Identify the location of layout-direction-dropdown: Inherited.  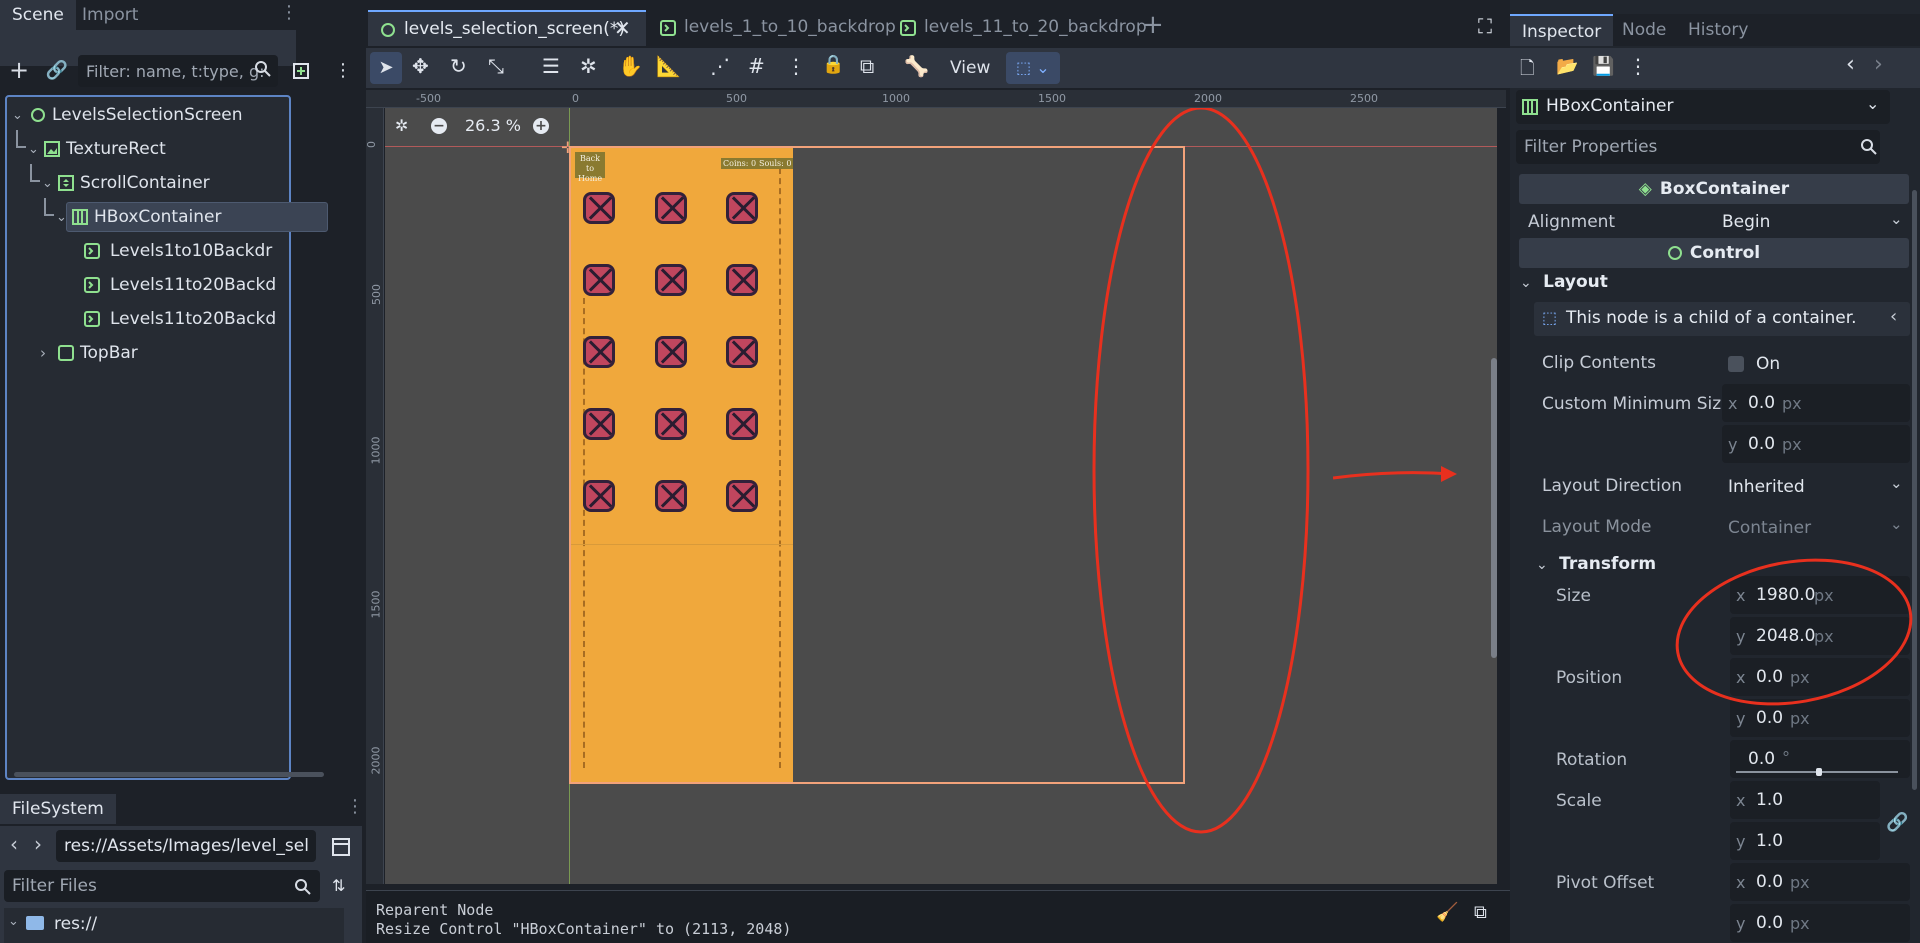
(1766, 487).